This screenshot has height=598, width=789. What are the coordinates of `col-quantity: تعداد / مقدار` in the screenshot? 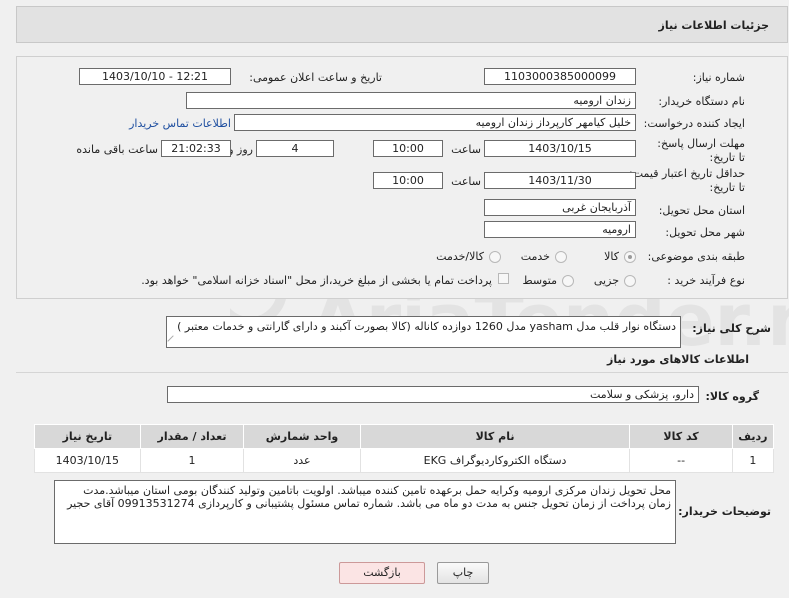 It's located at (192, 436).